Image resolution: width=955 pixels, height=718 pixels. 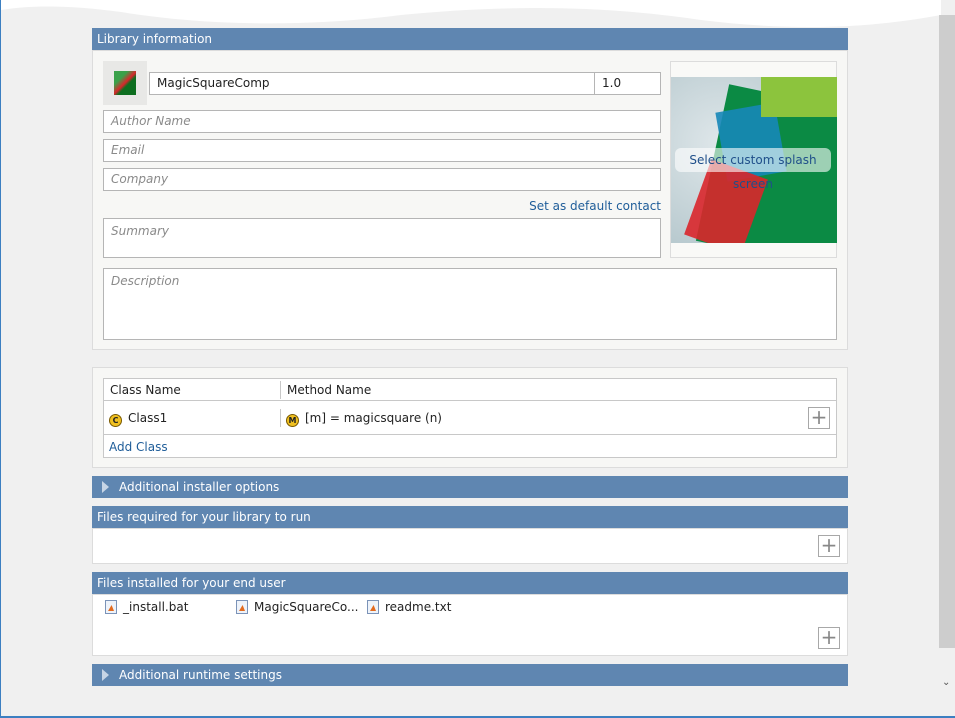 I want to click on version-input: 1.0, so click(x=627, y=83).